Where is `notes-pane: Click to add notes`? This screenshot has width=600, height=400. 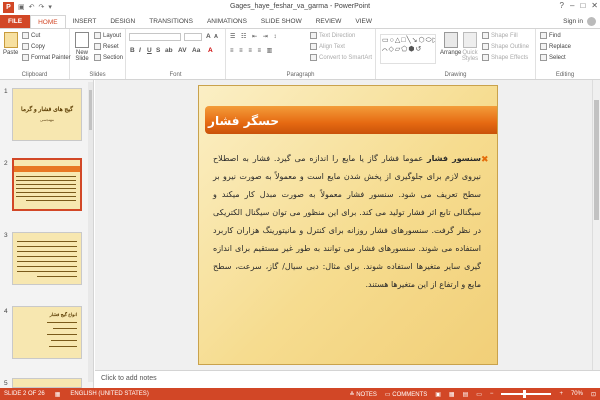
notes-pane: Click to add notes is located at coordinates (347, 379).